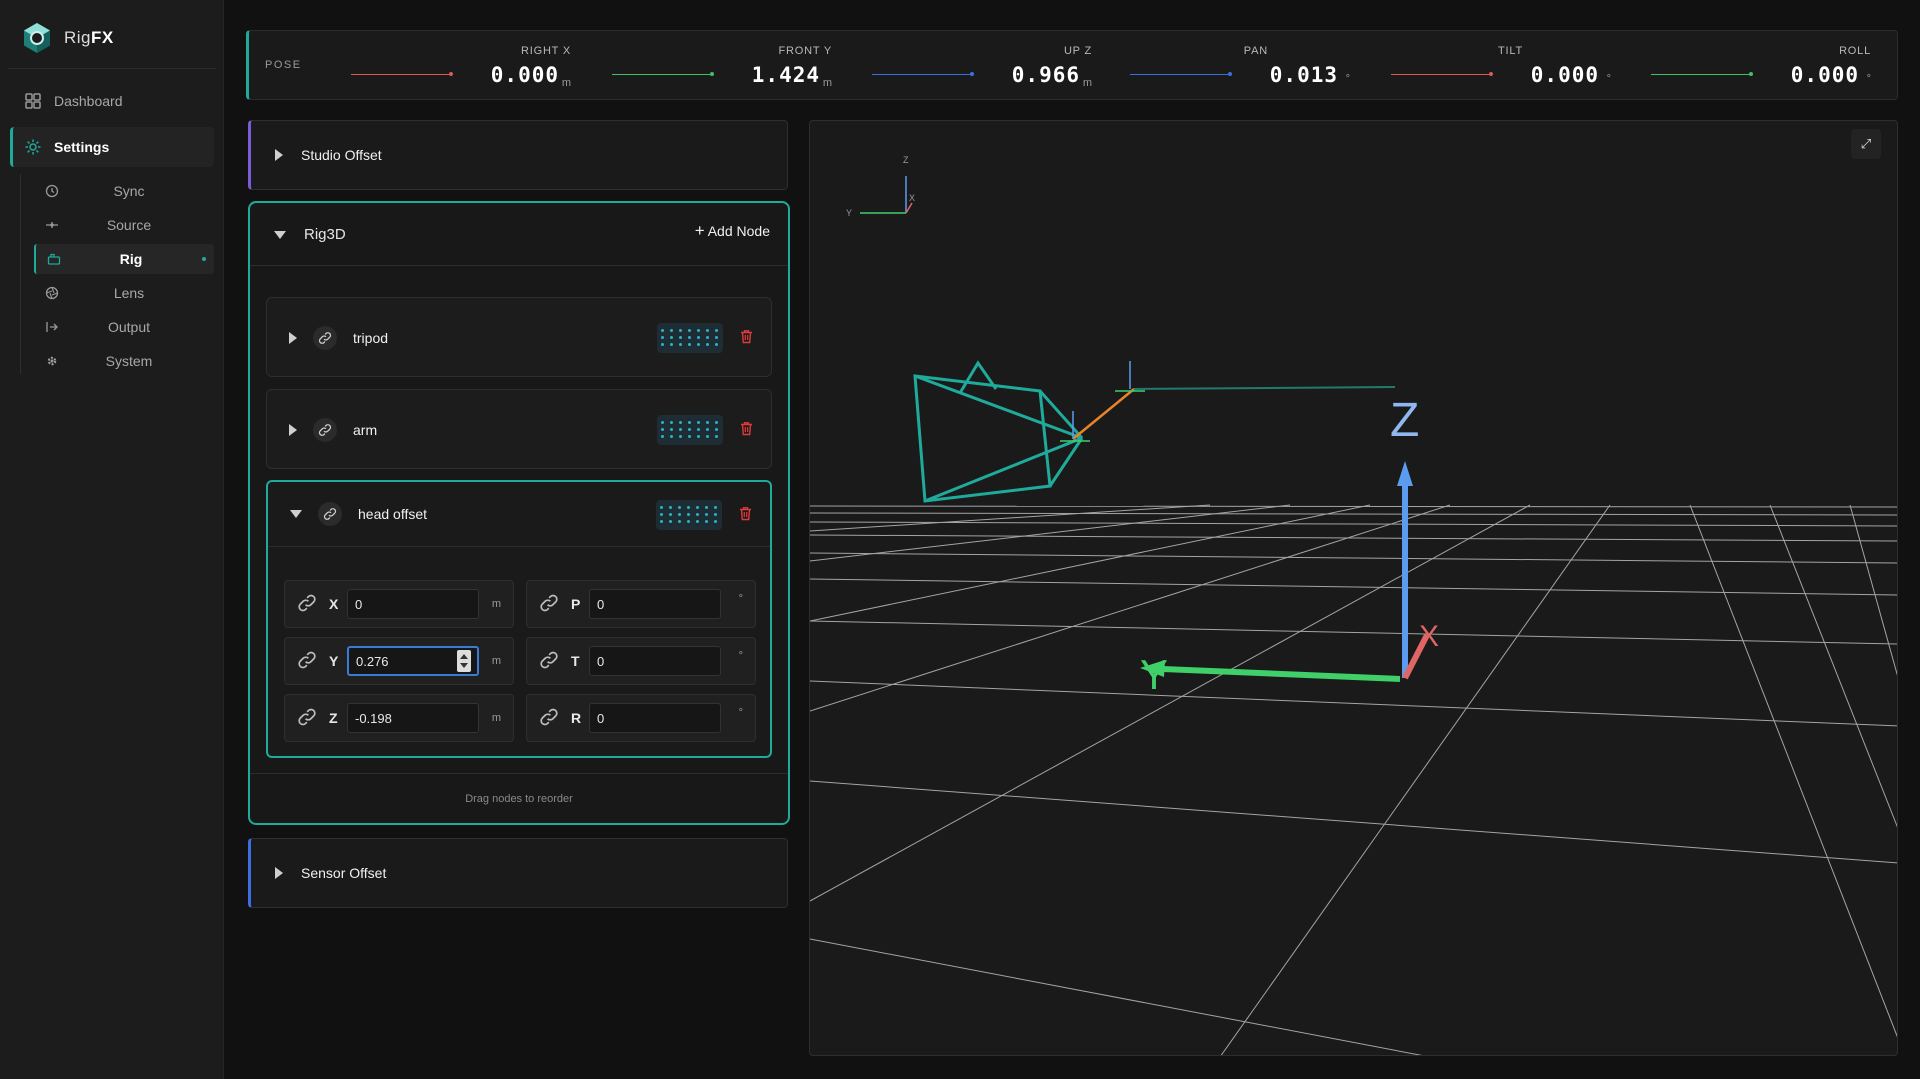 The image size is (1920, 1079). I want to click on sub-nav-system: System, so click(124, 361).